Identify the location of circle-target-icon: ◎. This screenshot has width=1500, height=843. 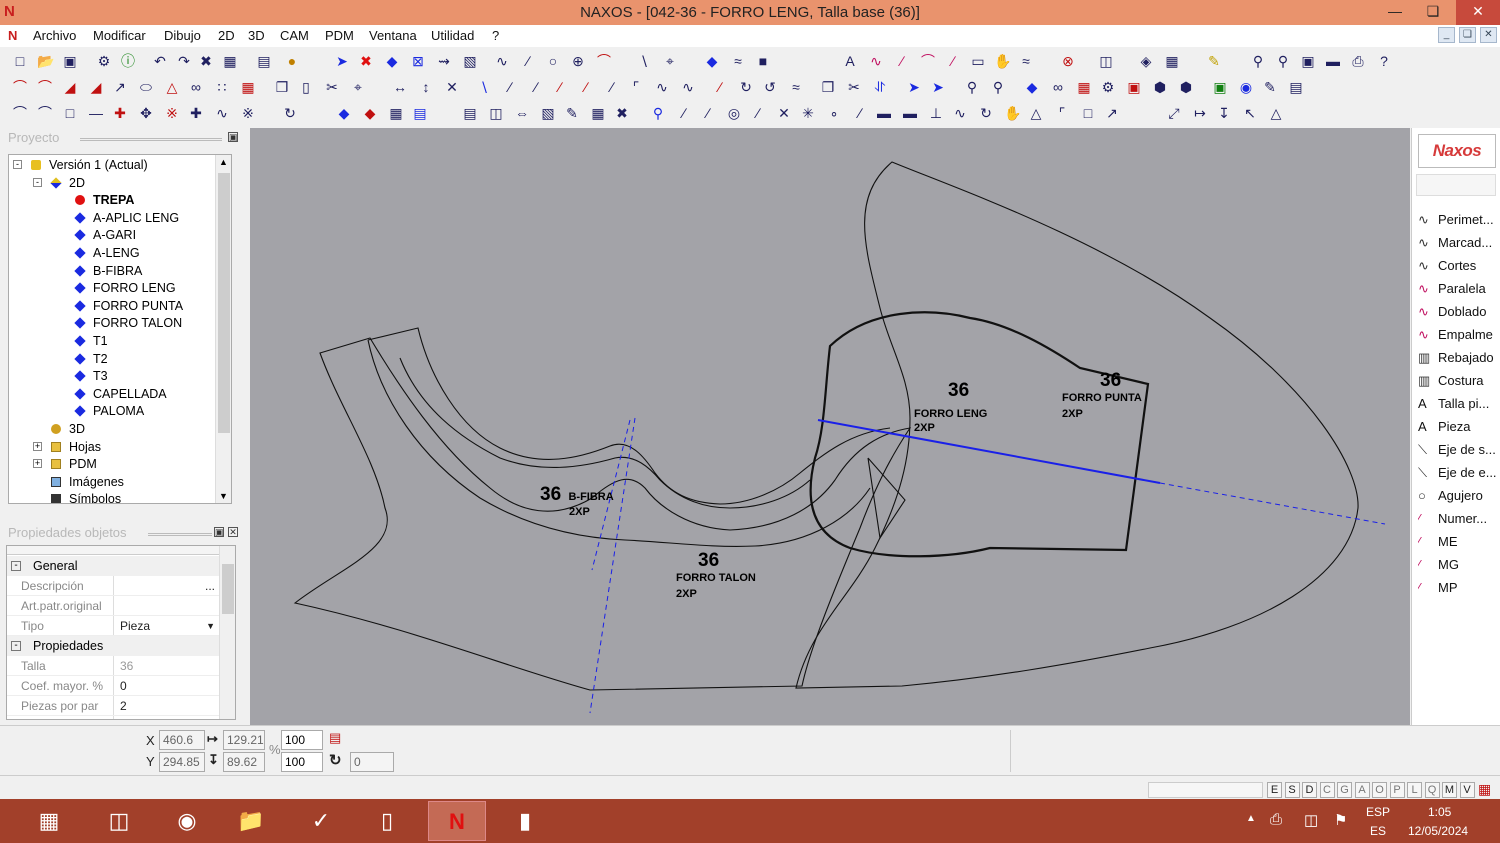
(734, 113).